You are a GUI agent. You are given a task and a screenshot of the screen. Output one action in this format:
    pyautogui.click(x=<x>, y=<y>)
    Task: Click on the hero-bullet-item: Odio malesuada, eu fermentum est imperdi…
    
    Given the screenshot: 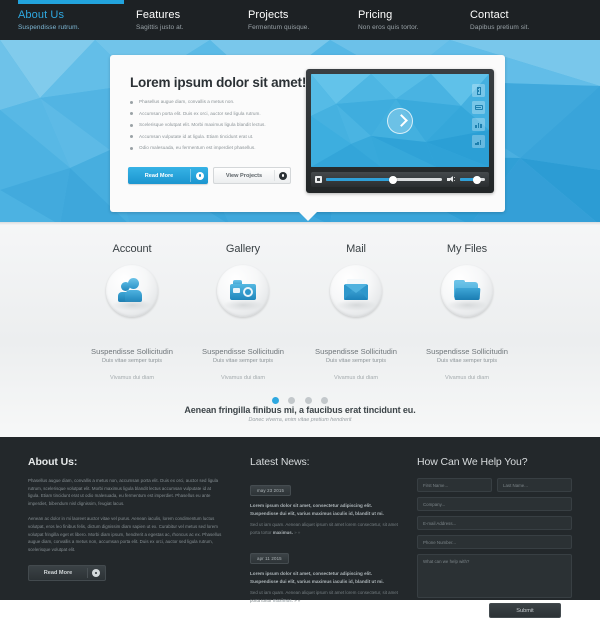 What is the action you would take?
    pyautogui.click(x=217, y=148)
    